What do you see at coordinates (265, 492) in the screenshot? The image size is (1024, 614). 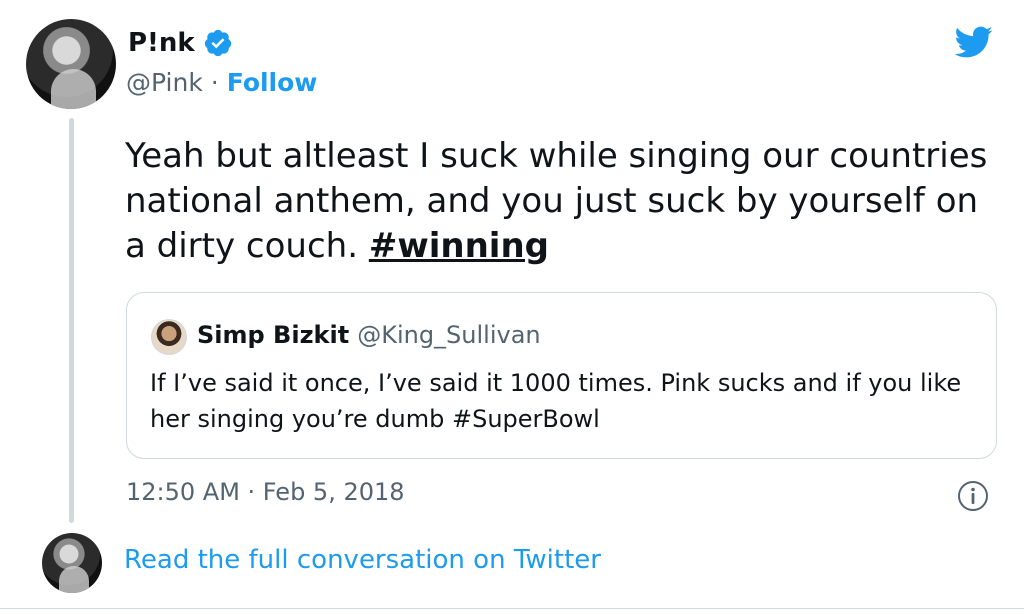 I see `tweet-timestamp: 12:50 AM · Feb 5, 2018` at bounding box center [265, 492].